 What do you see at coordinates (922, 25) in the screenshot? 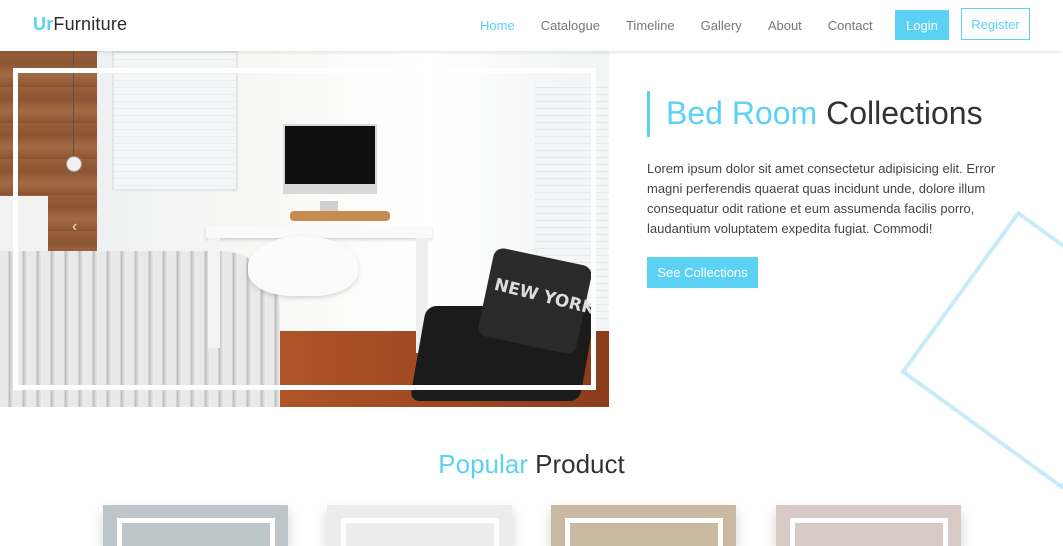
I see `login-button: Login` at bounding box center [922, 25].